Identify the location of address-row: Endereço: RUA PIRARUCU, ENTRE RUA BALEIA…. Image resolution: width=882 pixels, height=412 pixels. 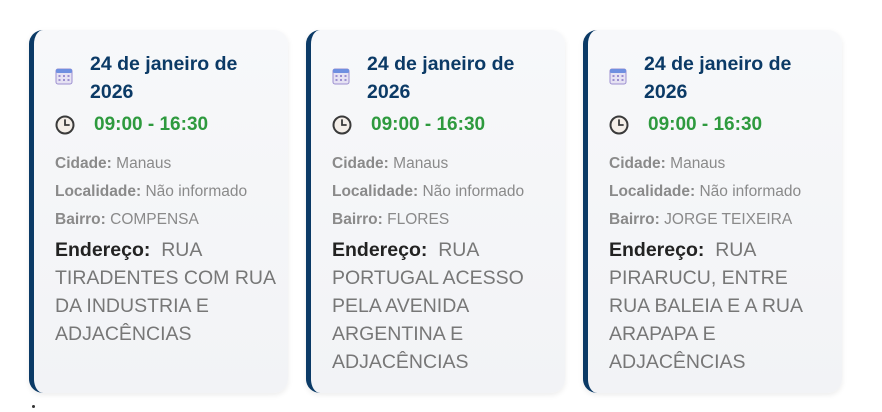
(719, 306).